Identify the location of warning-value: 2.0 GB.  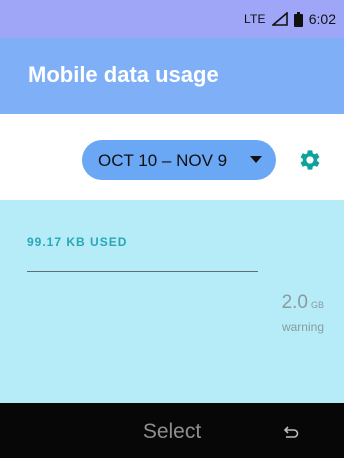
(303, 303).